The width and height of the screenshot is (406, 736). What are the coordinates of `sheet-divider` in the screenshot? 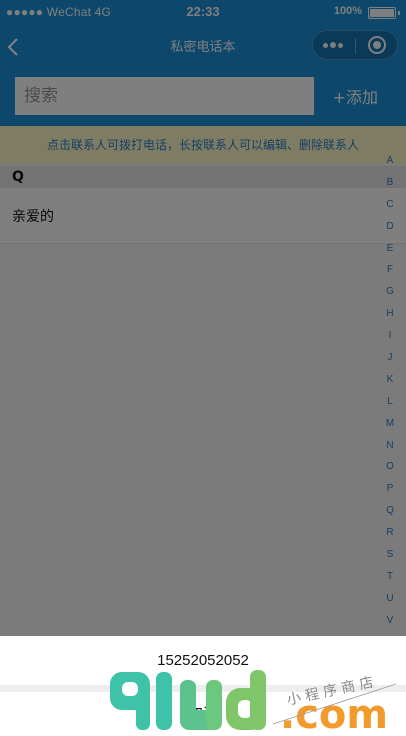 It's located at (203, 688).